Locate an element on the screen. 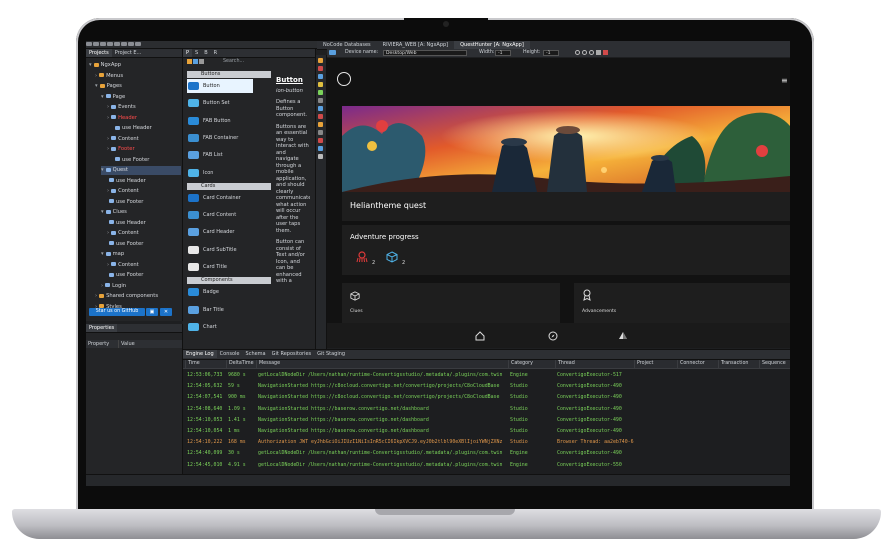 Image resolution: width=893 pixels, height=558 pixels. palette-item: Card SubTitle is located at coordinates (220, 250).